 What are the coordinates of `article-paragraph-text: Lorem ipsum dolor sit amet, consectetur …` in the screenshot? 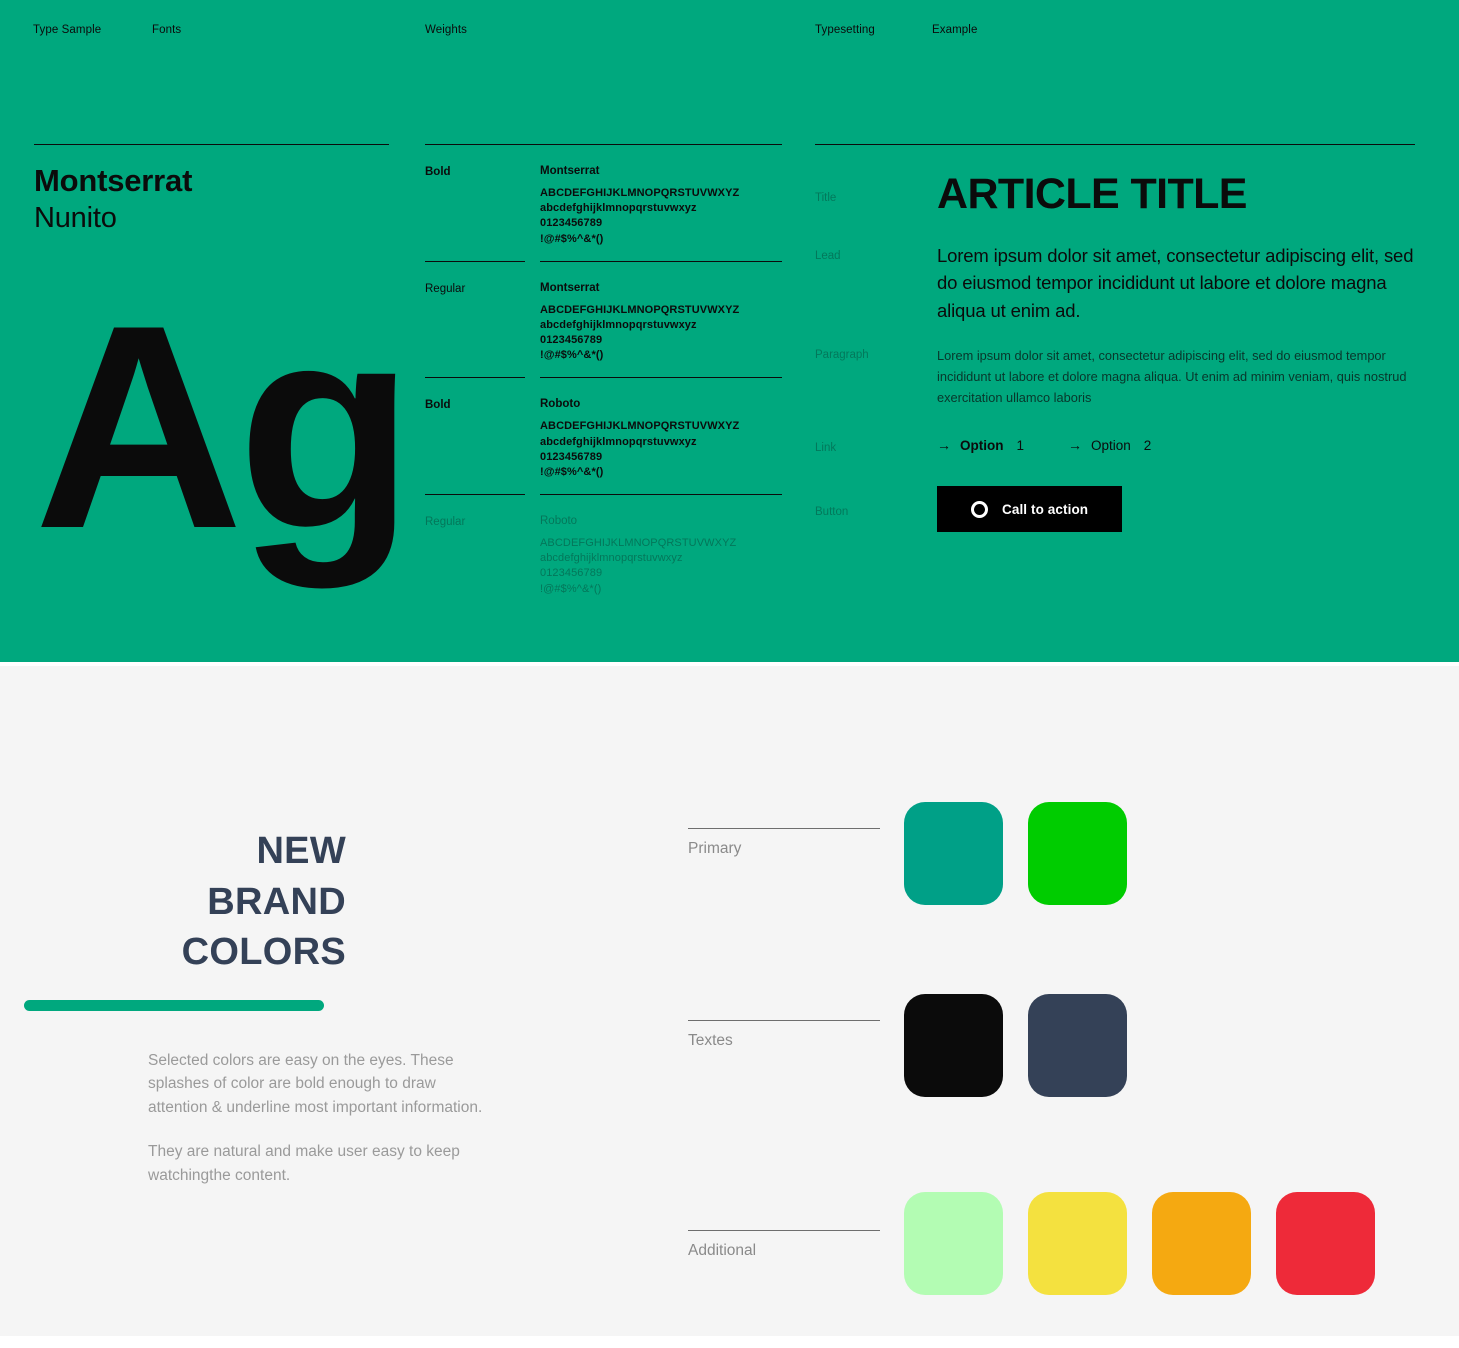 It's located at (1172, 376).